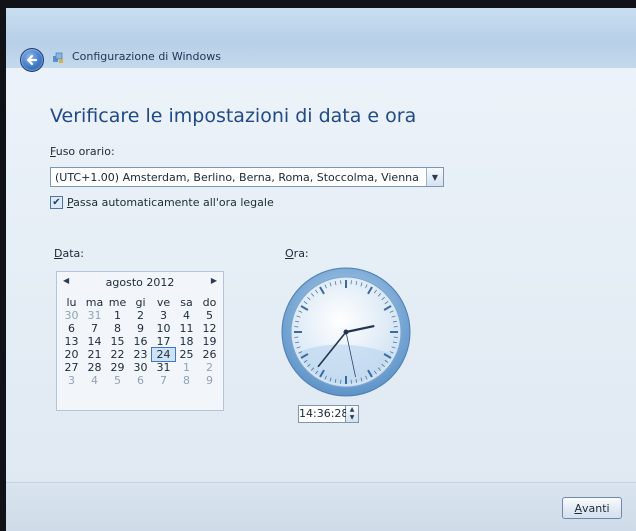 The height and width of the screenshot is (531, 636). I want to click on calendar-day: 11, so click(186, 328).